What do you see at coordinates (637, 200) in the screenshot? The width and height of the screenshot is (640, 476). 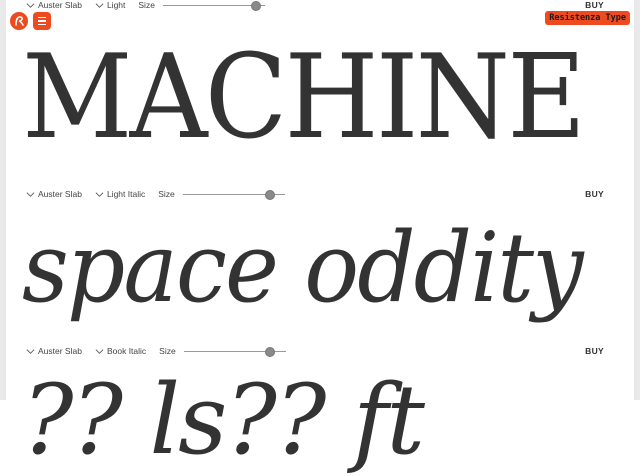 I see `page-frame-right` at bounding box center [637, 200].